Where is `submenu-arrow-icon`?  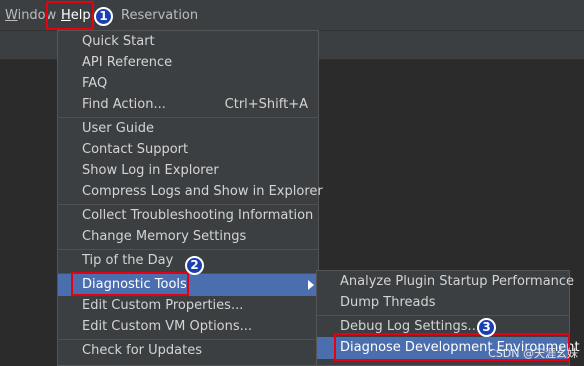 submenu-arrow-icon is located at coordinates (311, 285).